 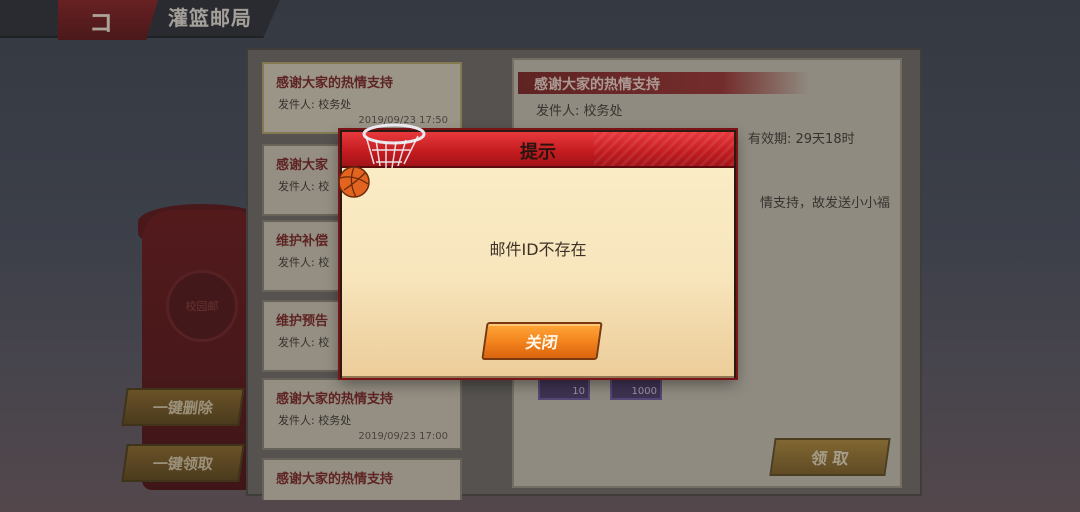 What do you see at coordinates (538, 249) in the screenshot?
I see `dialog-message: 邮件ID不存在` at bounding box center [538, 249].